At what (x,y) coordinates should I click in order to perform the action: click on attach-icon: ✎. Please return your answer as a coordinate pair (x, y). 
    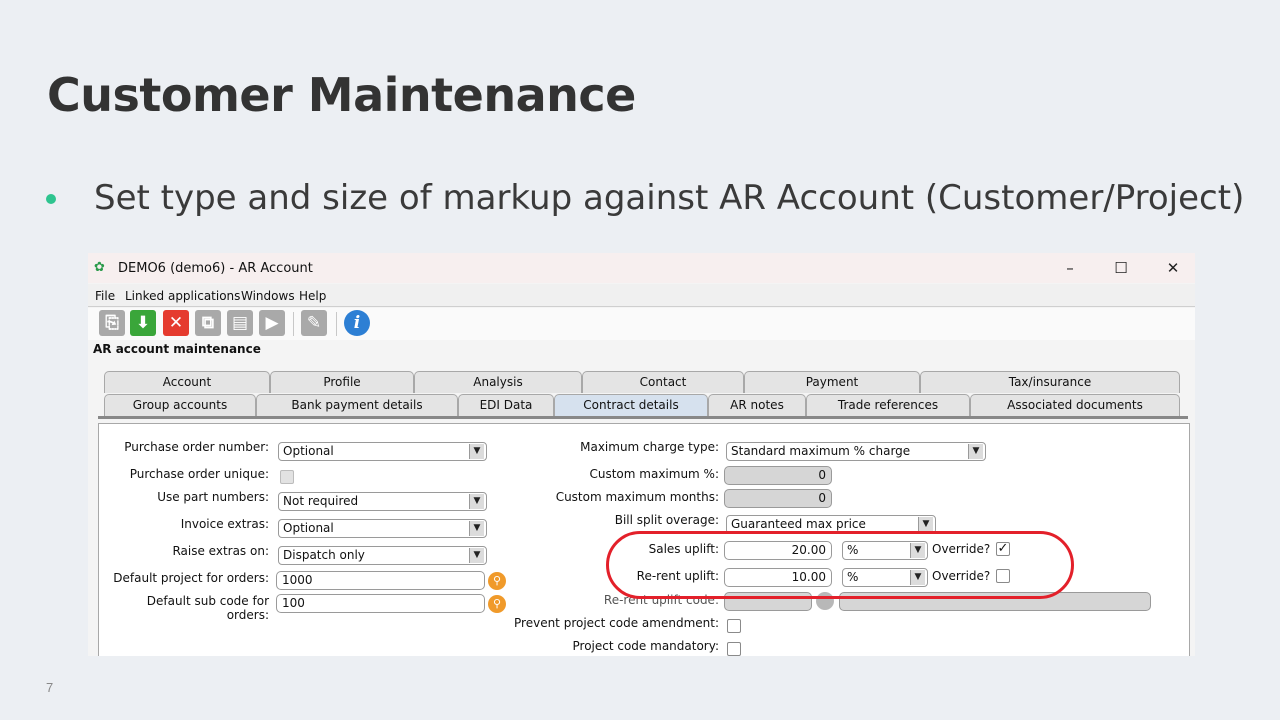
    Looking at the image, I should click on (314, 323).